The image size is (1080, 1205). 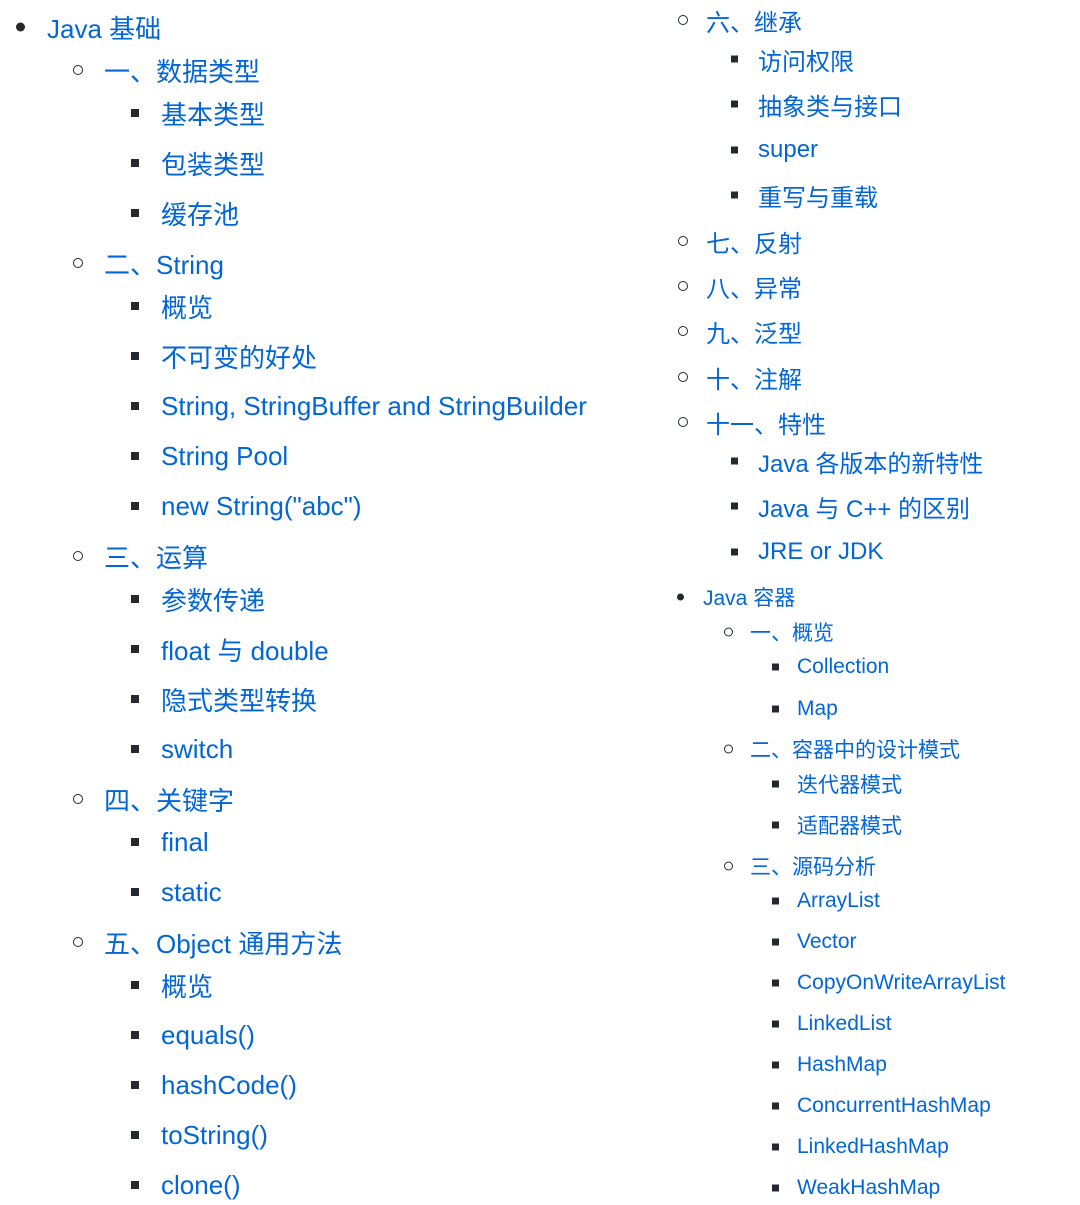 I want to click on toc-link: 十、注解, so click(x=754, y=377).